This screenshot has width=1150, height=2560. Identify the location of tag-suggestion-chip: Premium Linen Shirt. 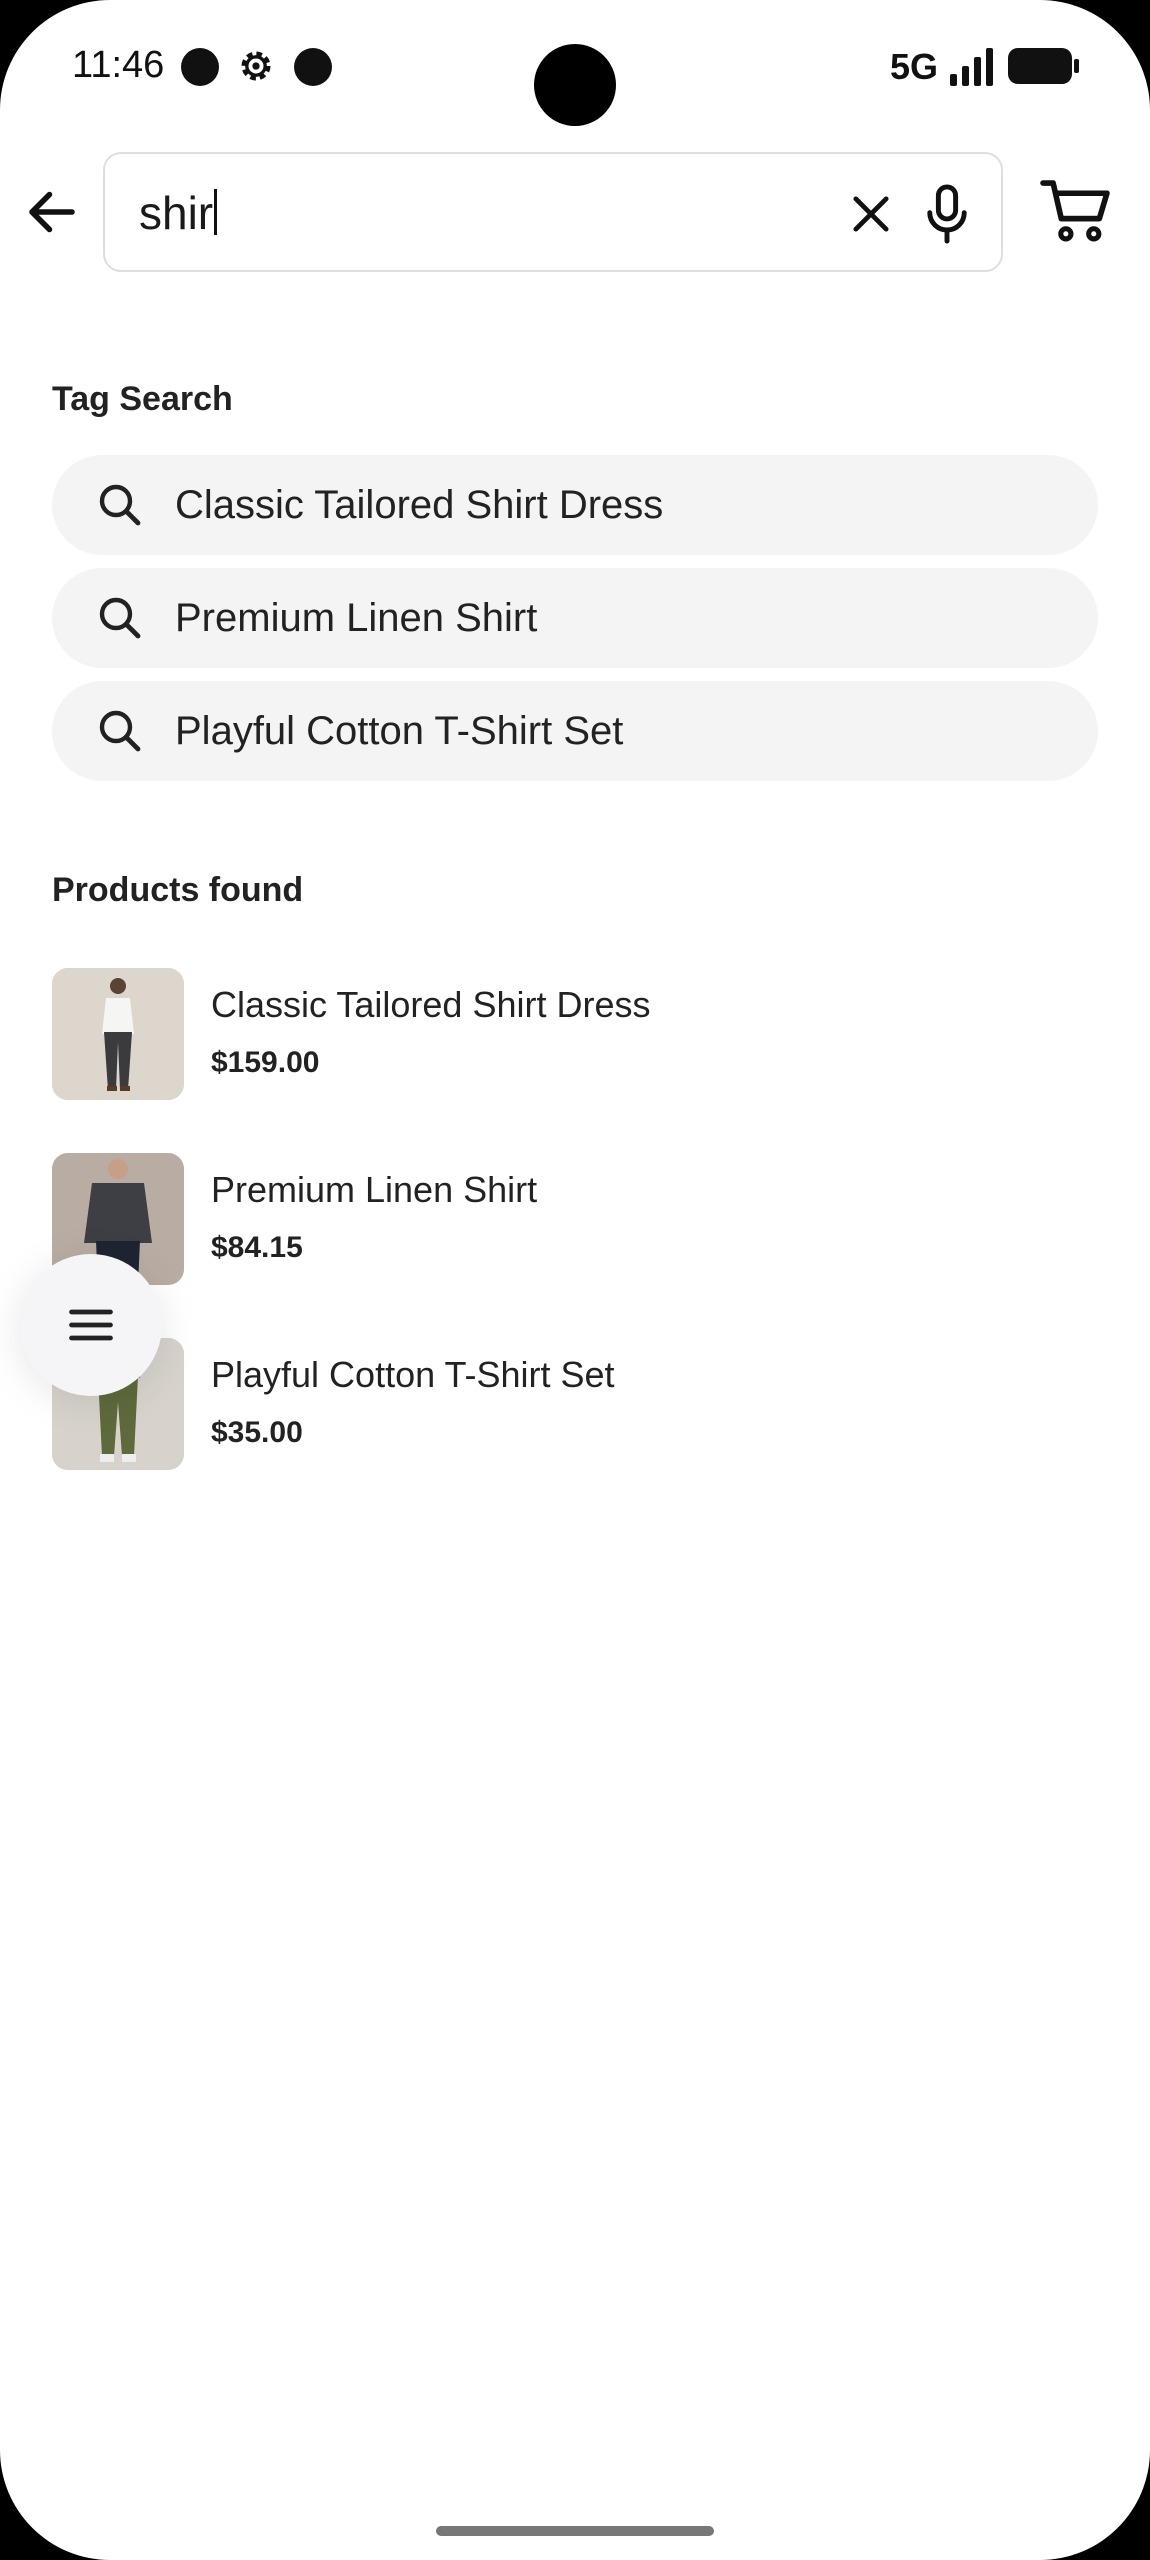
(575, 618).